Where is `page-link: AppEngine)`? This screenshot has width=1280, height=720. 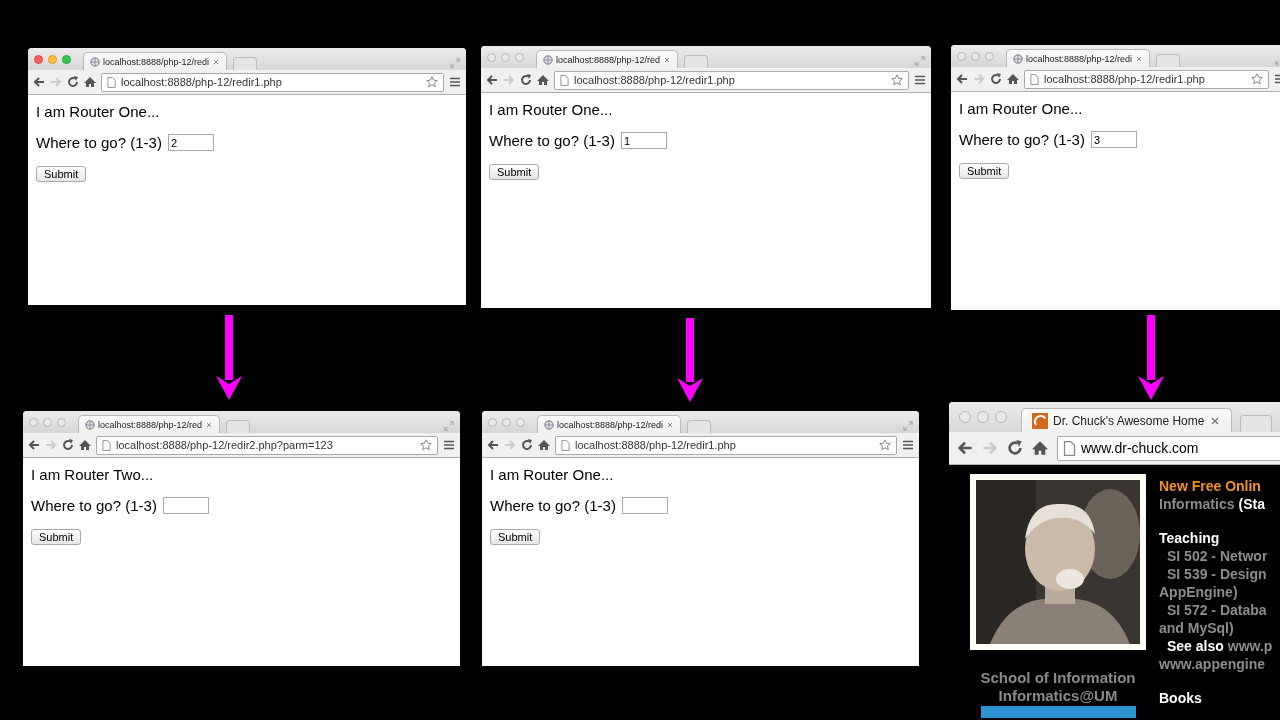
page-link: AppEngine) is located at coordinates (1198, 592).